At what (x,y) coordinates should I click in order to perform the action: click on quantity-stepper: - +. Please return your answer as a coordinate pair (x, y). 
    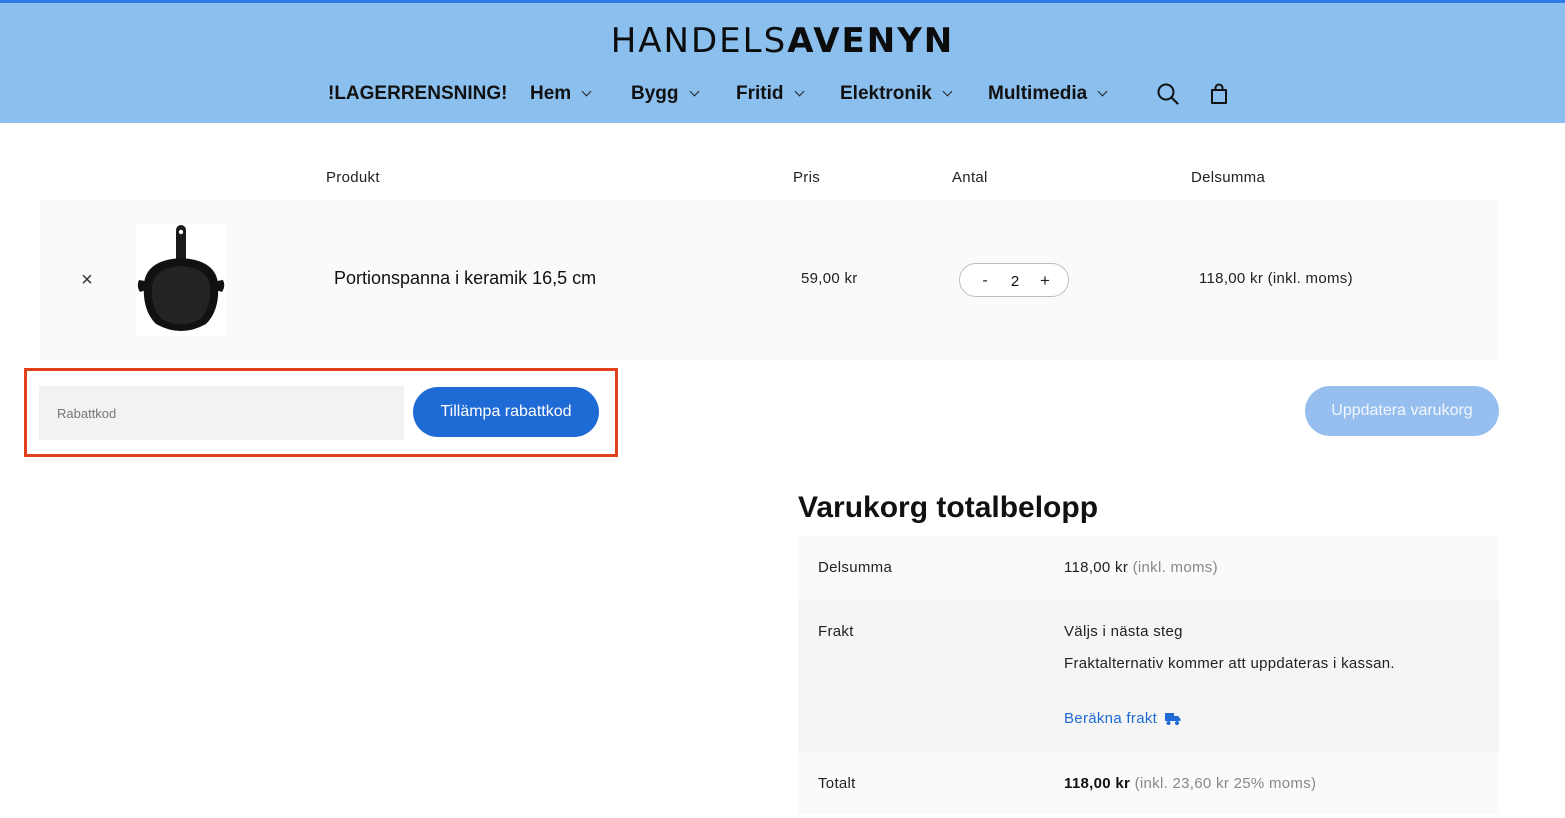
    Looking at the image, I should click on (1014, 280).